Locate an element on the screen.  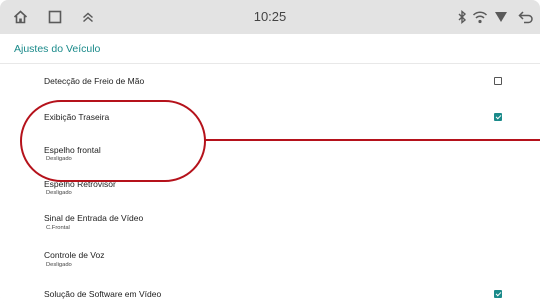
app-bar: Ajustes do Veículo is located at coordinates (270, 49).